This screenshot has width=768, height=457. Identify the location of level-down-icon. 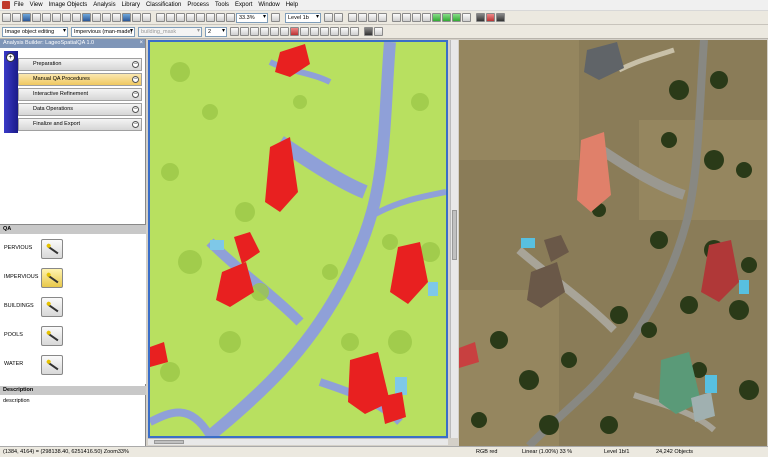
(328, 17).